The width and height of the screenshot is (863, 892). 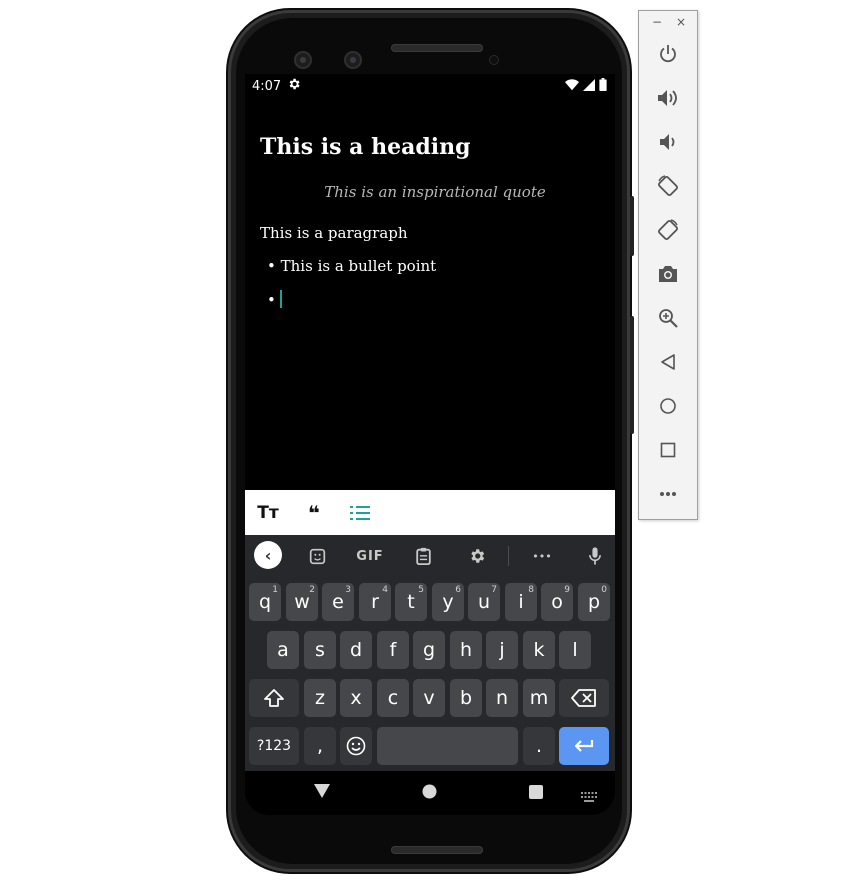 I want to click on key-u: u7, so click(x=484, y=602).